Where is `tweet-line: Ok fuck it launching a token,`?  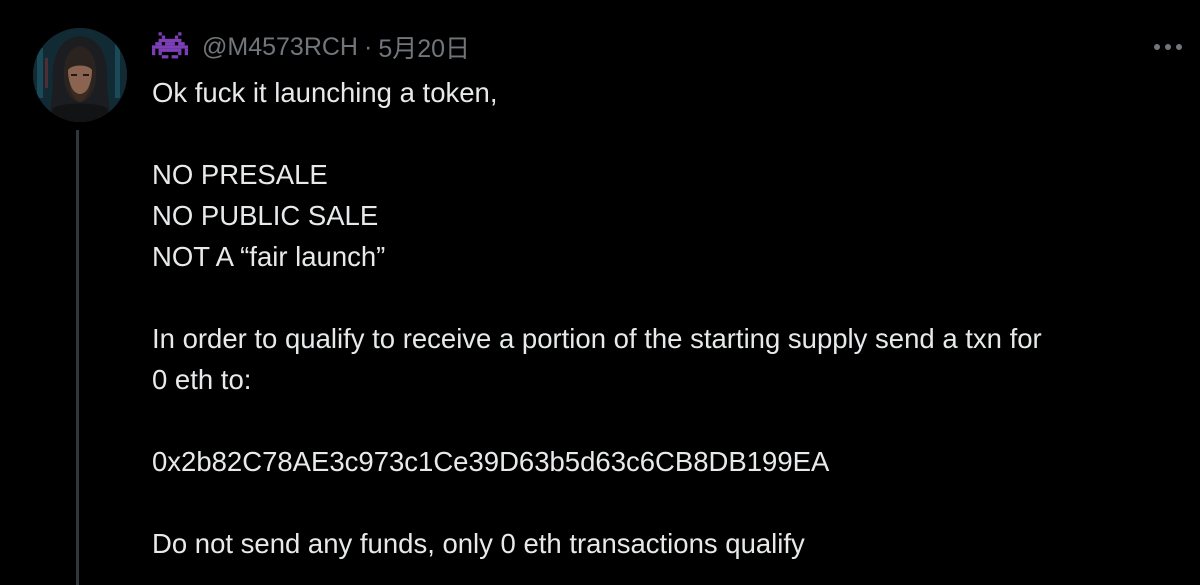
tweet-line: Ok fuck it launching a token, is located at coordinates (325, 92).